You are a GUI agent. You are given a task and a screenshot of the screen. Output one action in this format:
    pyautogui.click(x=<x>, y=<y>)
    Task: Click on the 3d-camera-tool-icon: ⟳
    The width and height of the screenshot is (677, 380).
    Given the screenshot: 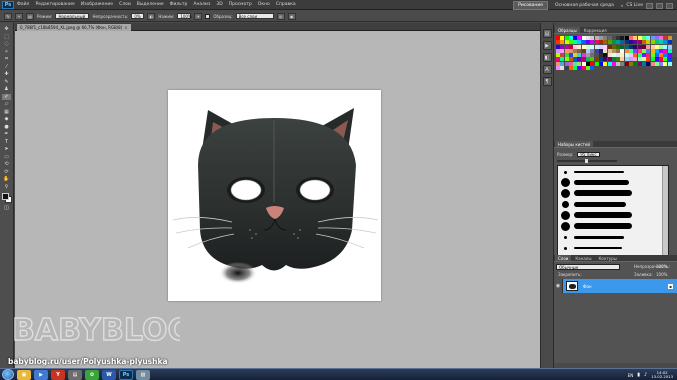 What is the action you would take?
    pyautogui.click(x=6, y=172)
    